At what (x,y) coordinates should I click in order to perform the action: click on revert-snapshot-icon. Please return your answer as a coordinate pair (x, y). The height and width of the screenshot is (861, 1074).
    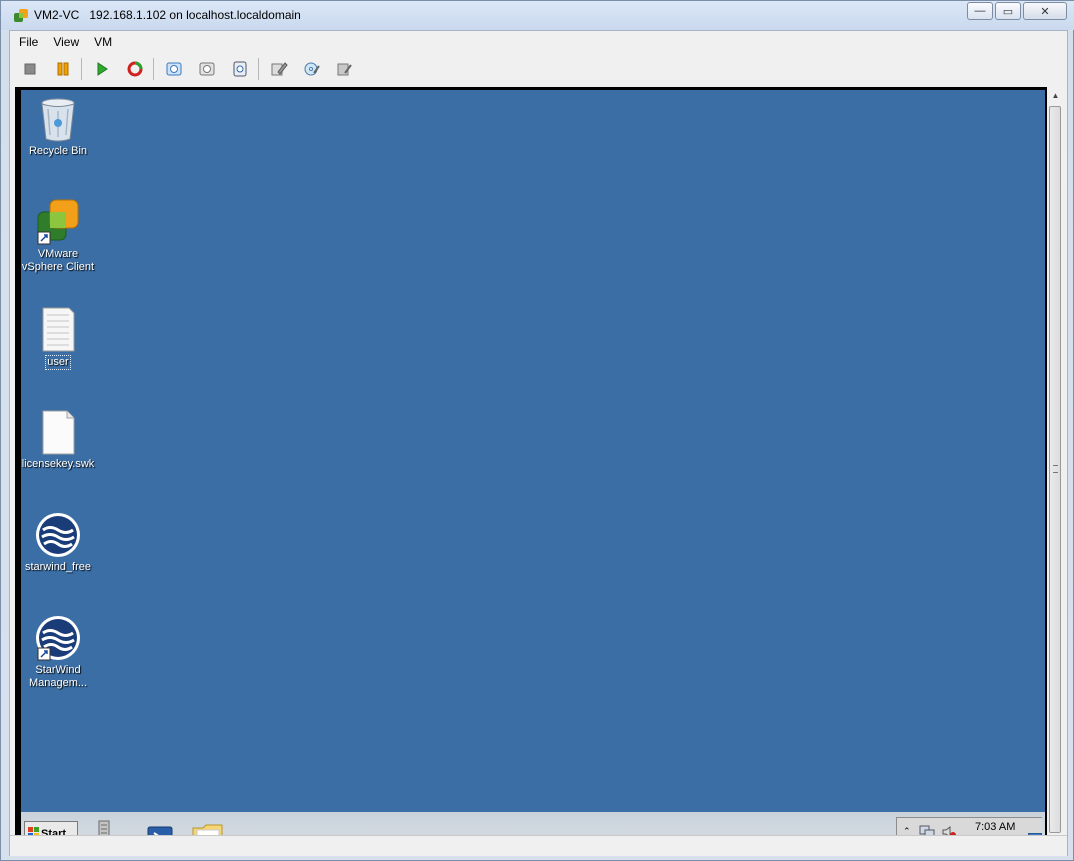
    Looking at the image, I should click on (207, 69).